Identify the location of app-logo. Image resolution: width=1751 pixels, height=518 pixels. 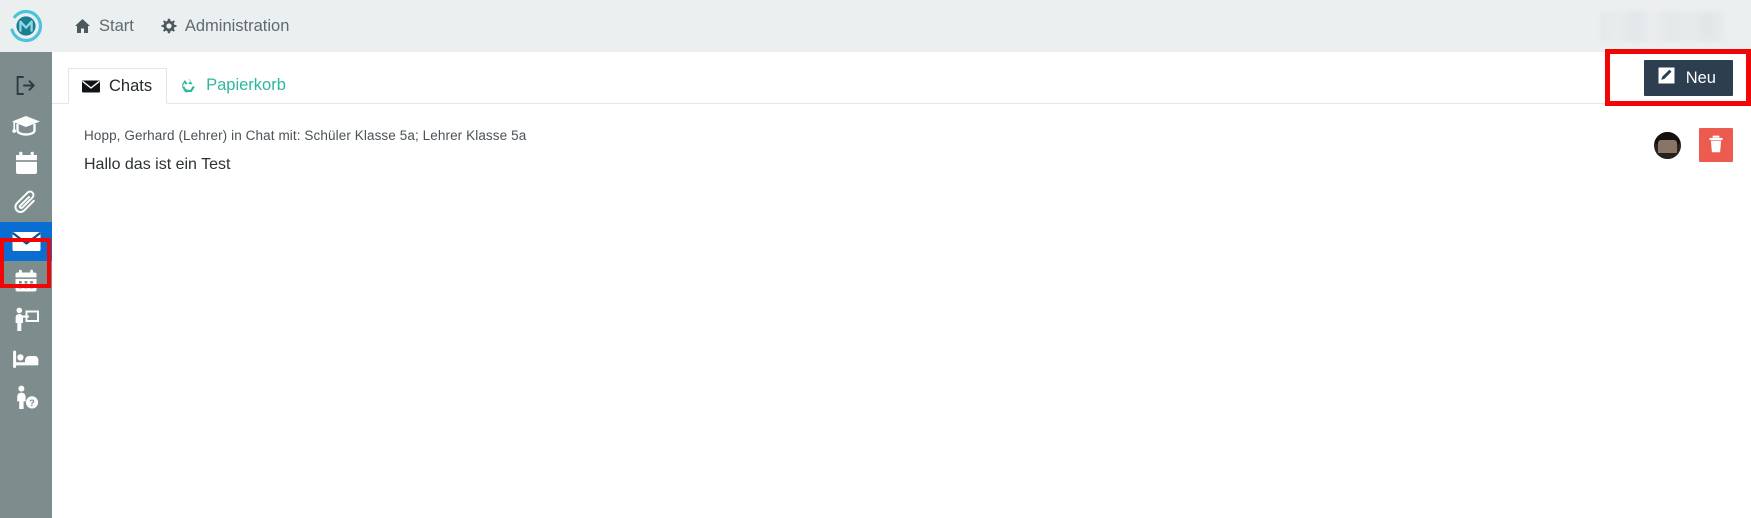
(26, 26).